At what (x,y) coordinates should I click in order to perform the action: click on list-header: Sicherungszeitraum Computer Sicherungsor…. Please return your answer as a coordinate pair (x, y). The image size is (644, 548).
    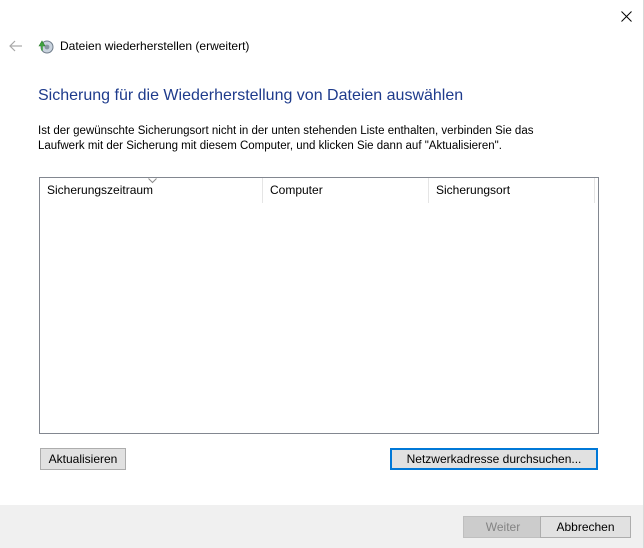
    Looking at the image, I should click on (319, 190).